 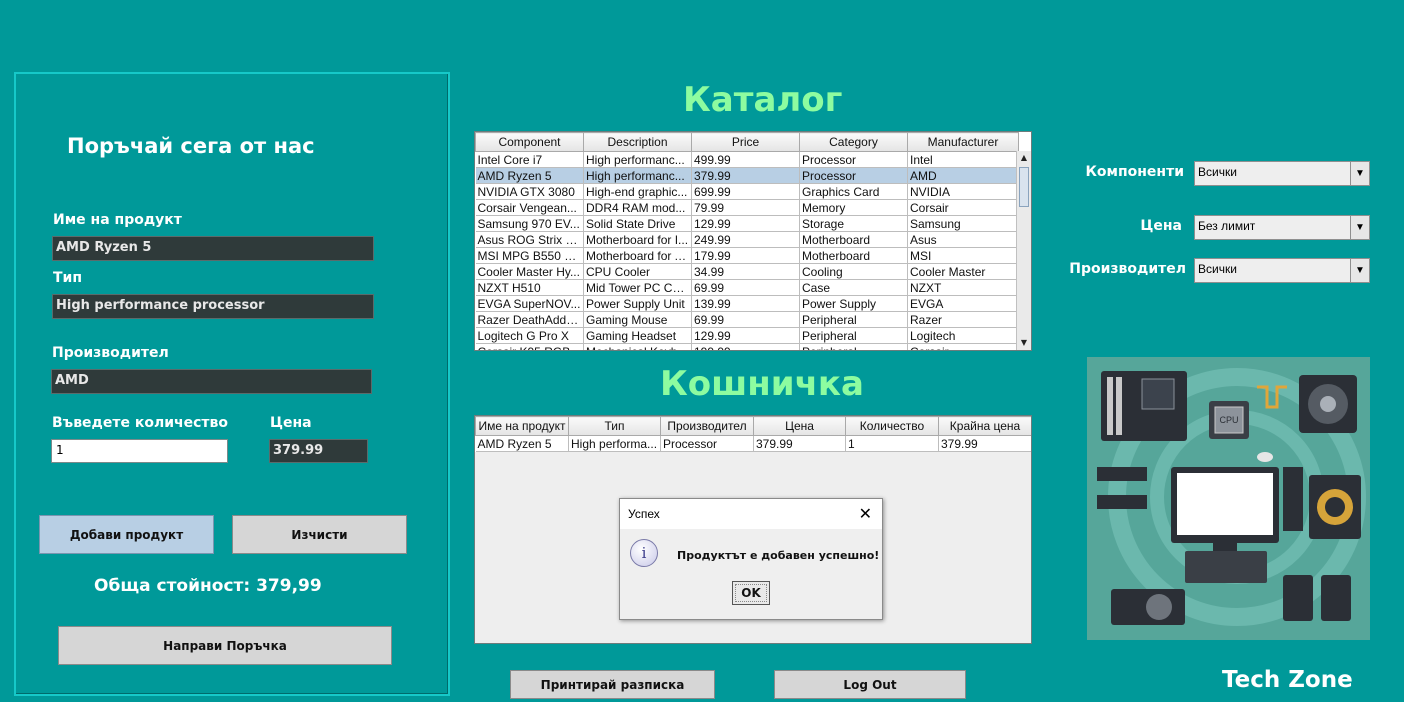 I want to click on close-icon: ✕, so click(x=865, y=514).